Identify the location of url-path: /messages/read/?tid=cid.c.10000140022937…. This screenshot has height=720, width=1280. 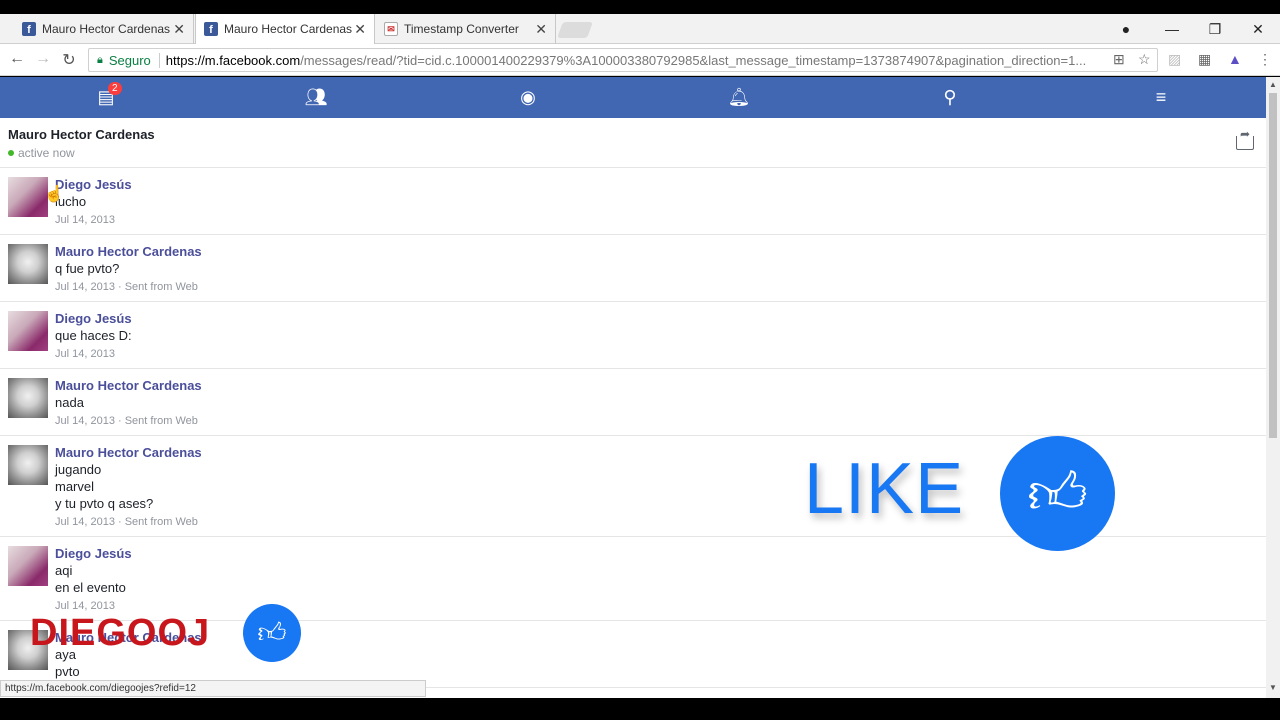
(693, 60).